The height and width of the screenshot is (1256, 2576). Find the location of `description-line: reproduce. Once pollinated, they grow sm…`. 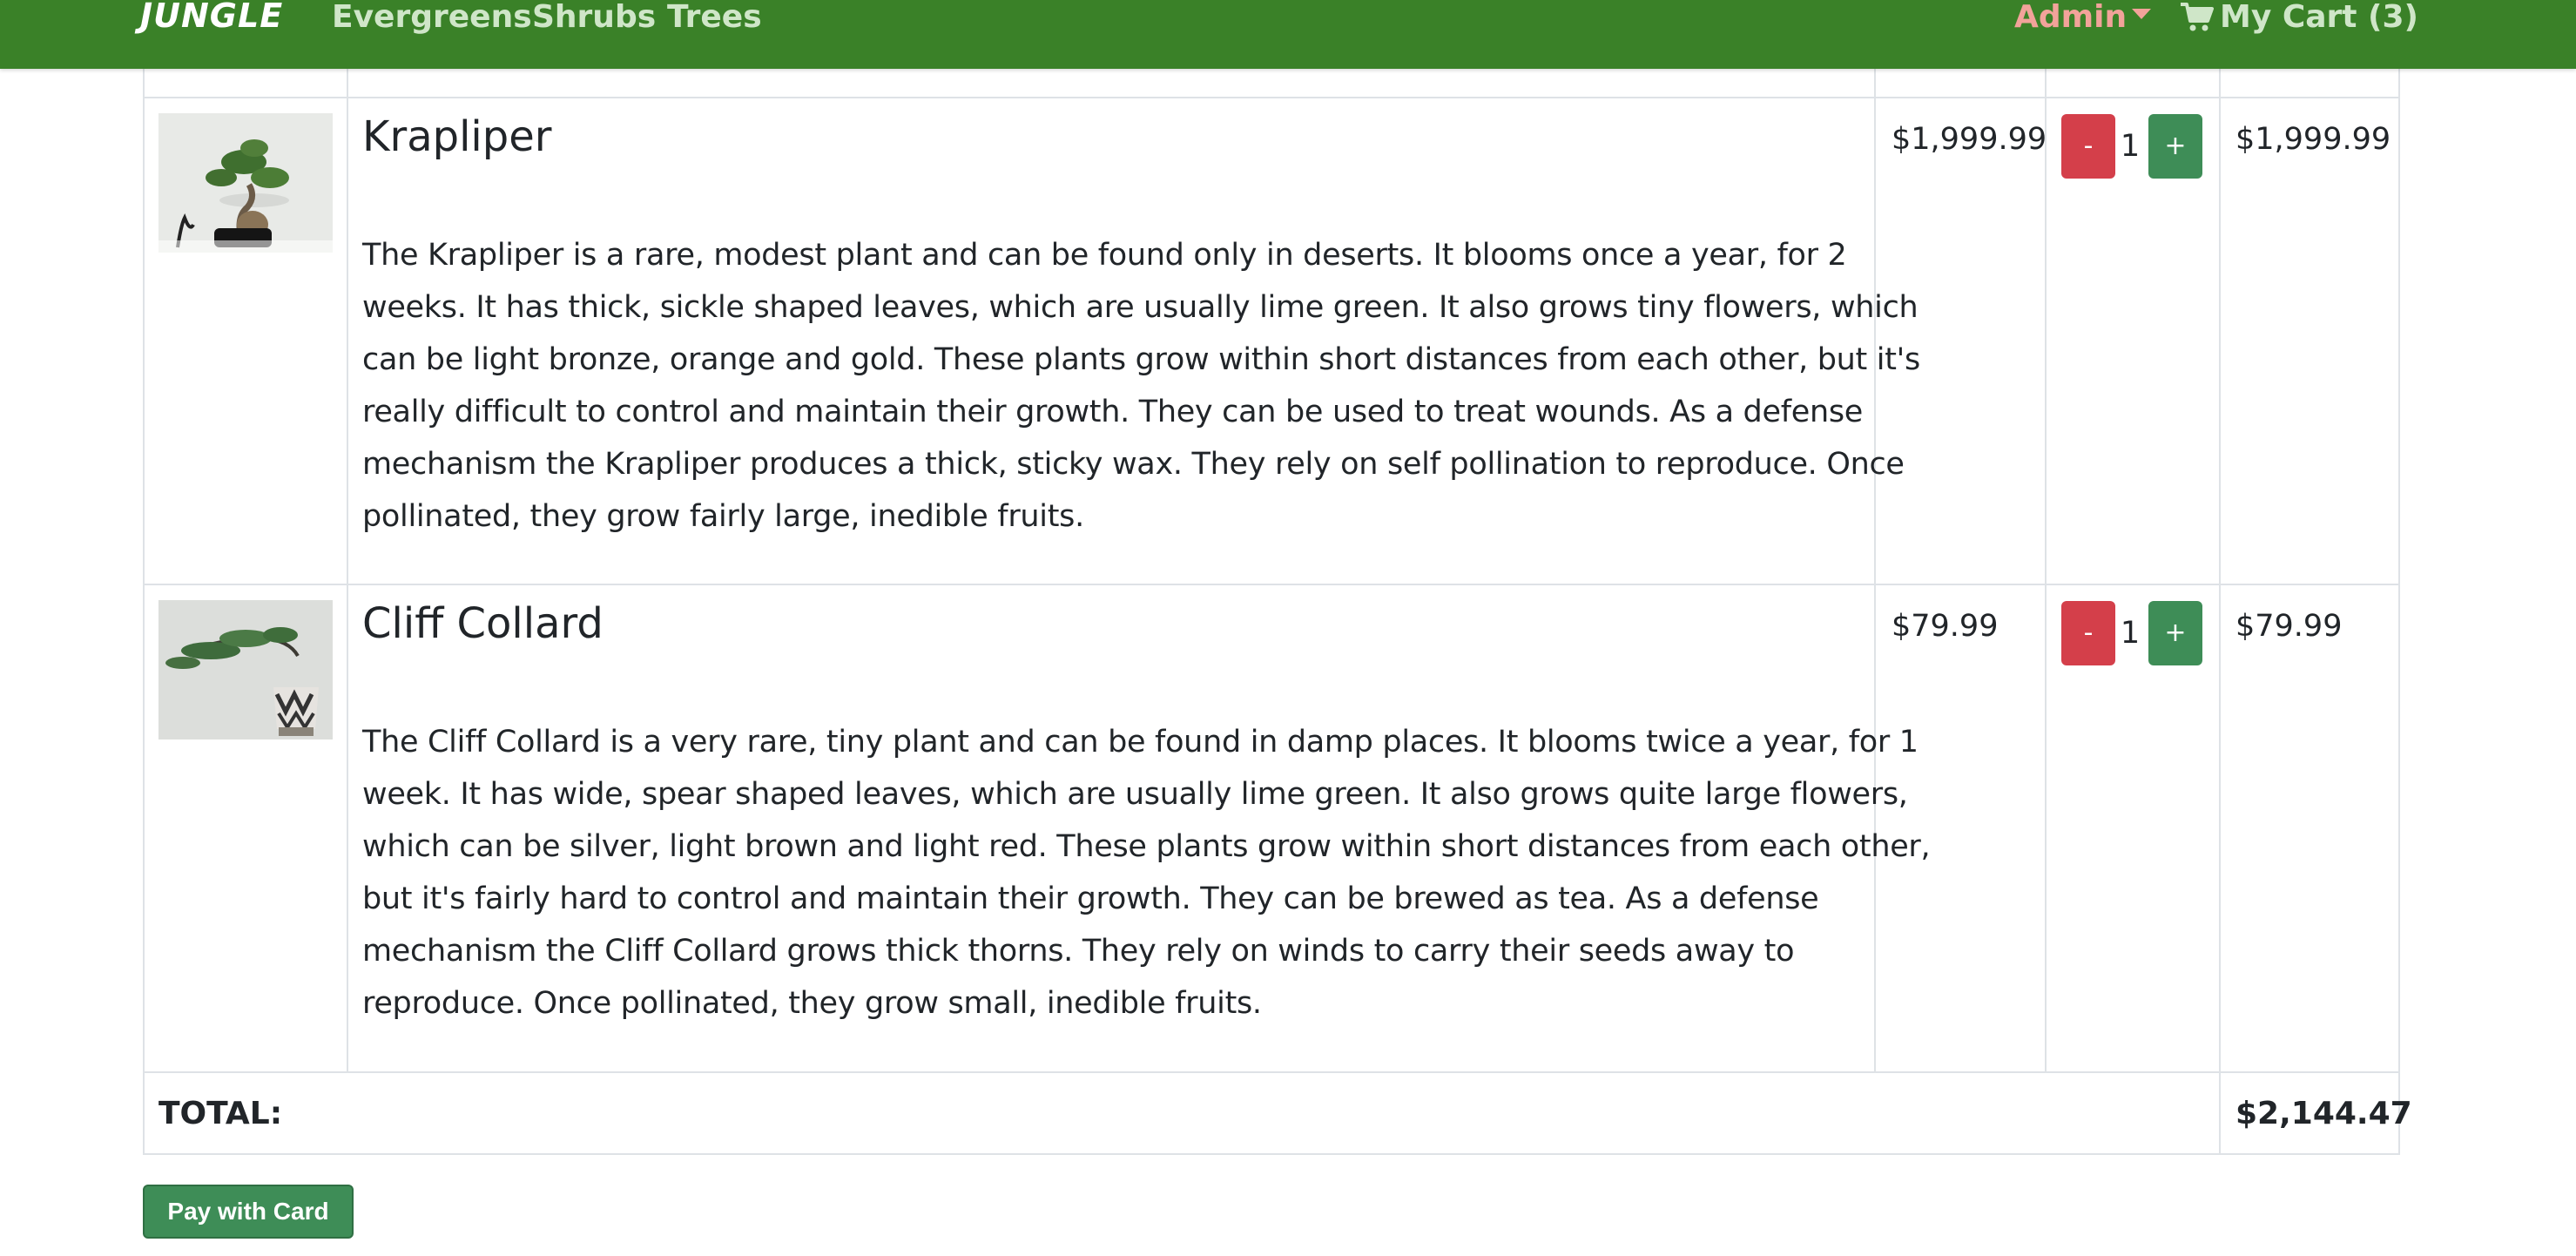

description-line: reproduce. Once pollinated, they grow sm… is located at coordinates (812, 1003).